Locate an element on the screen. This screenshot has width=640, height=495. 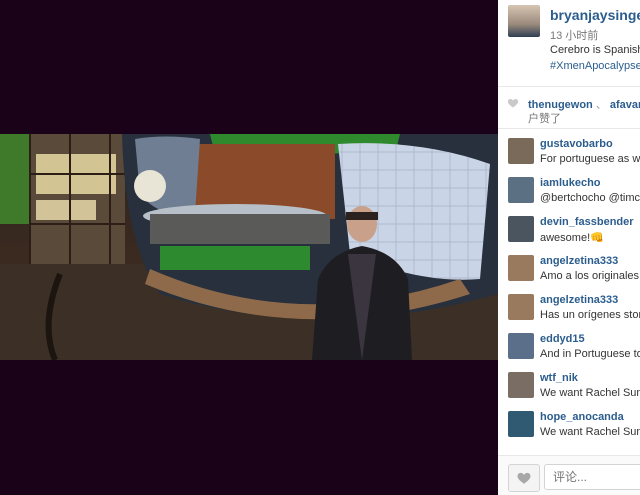
comment-item: angelzetina333 Amo a los originales is located at coordinates (569, 272).